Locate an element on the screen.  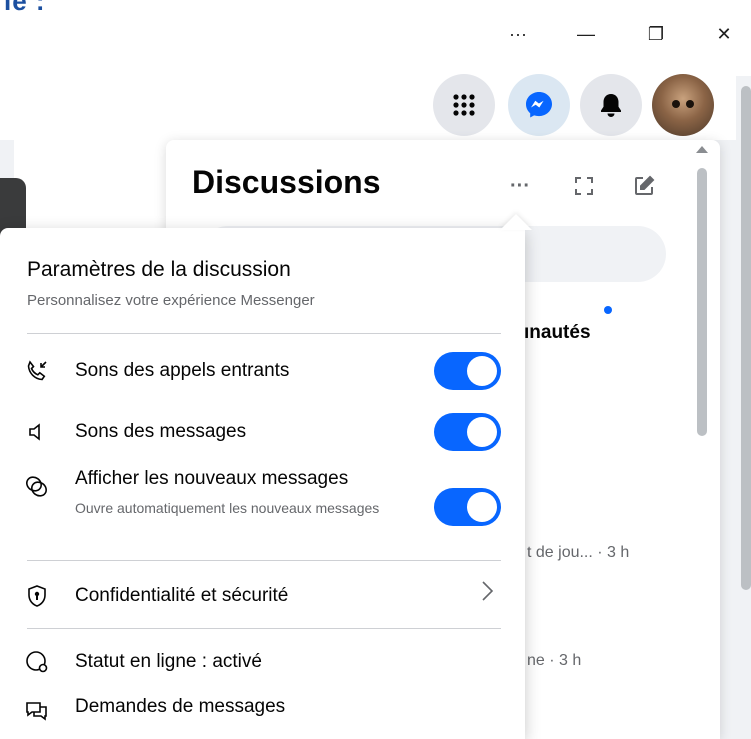
conversation-snippet: ne · 3 h is located at coordinates (554, 660).